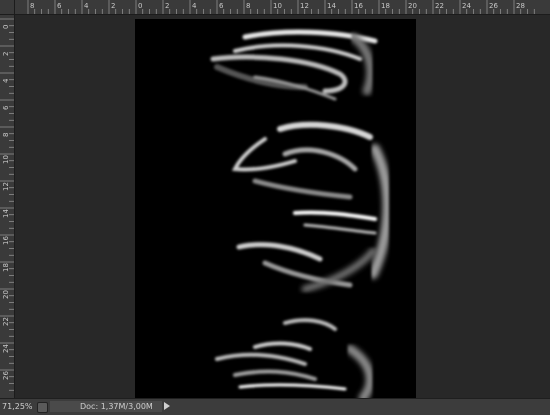  I want to click on ruler-label: 28, so click(520, 6).